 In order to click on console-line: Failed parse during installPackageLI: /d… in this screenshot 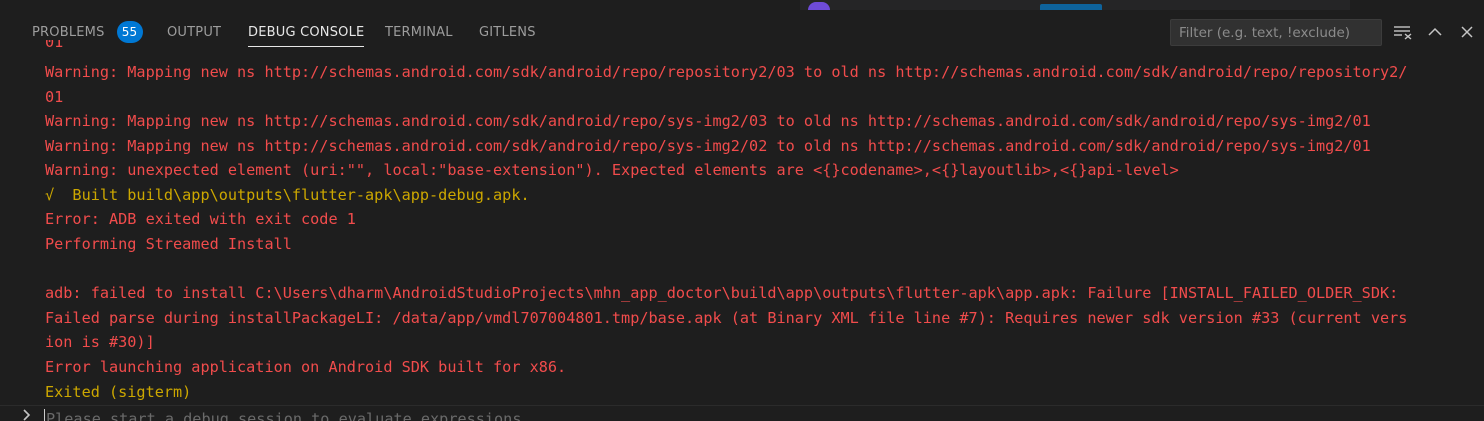, I will do `click(726, 318)`.